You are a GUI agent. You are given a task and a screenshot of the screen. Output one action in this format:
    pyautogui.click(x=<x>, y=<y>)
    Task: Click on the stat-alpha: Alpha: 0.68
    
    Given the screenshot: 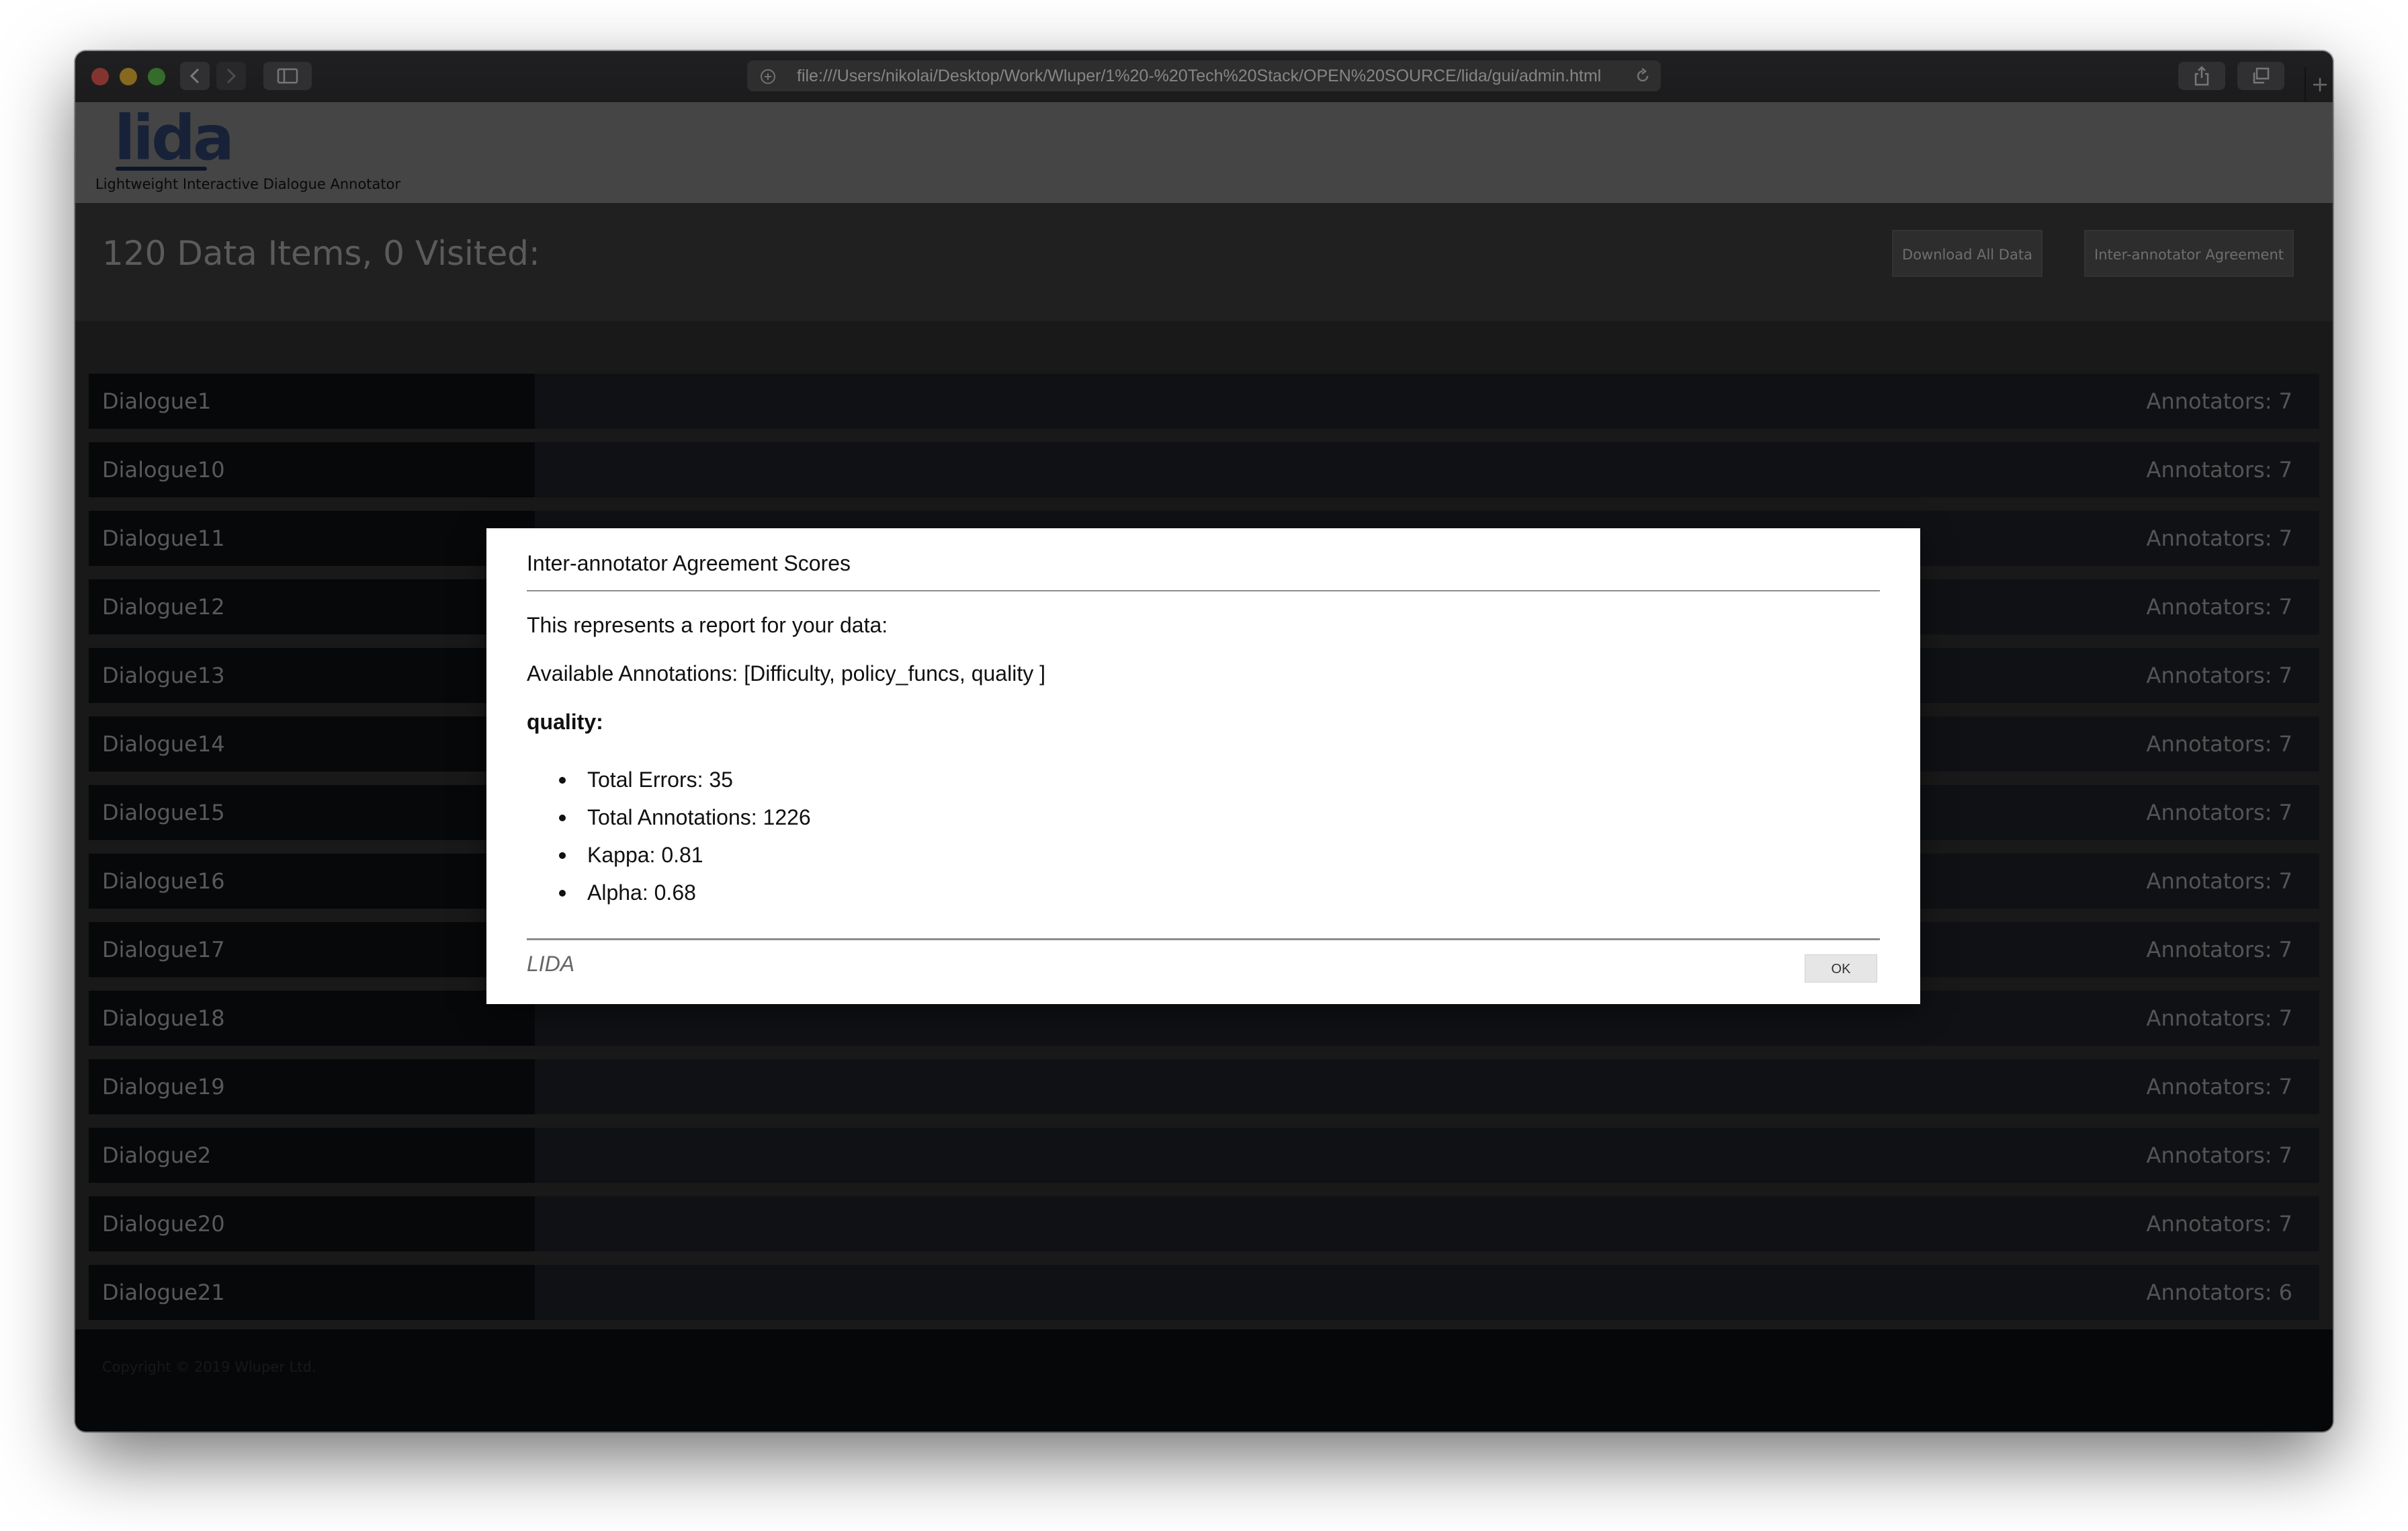 What is the action you would take?
    pyautogui.click(x=641, y=892)
    